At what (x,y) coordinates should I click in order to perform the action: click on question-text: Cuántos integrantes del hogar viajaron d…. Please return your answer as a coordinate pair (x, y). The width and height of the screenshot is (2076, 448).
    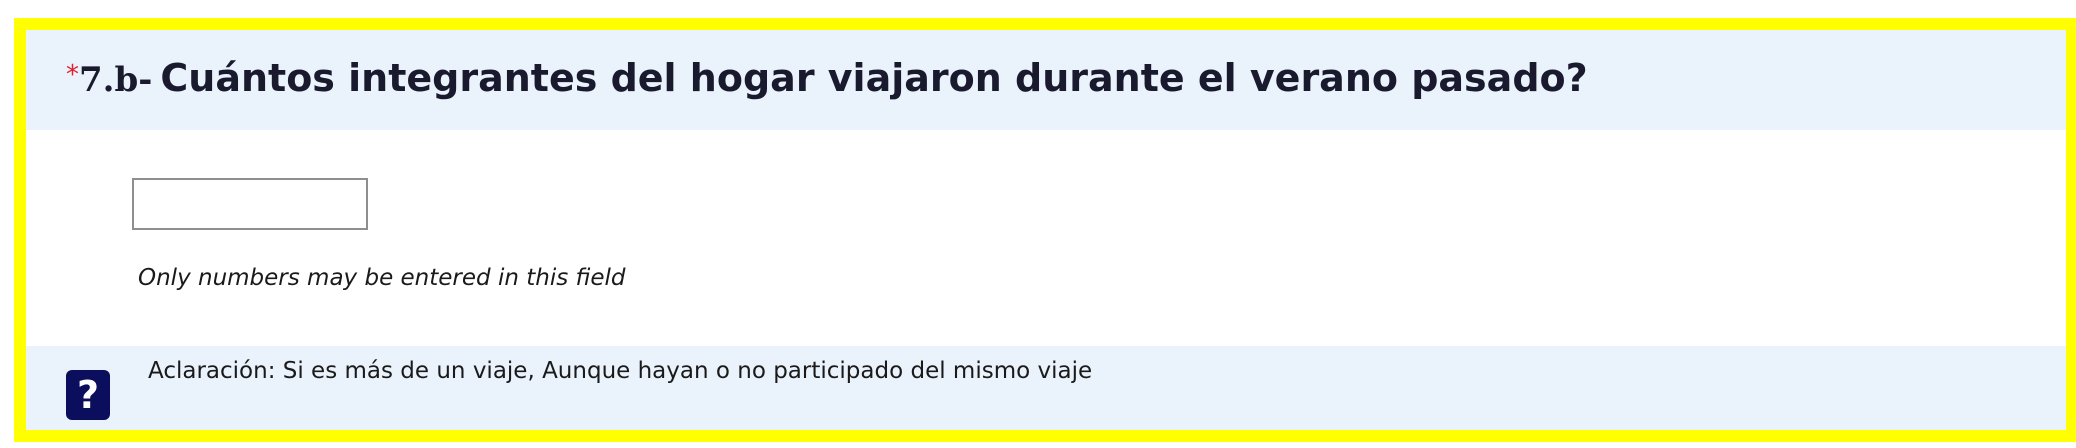
    Looking at the image, I should click on (874, 78).